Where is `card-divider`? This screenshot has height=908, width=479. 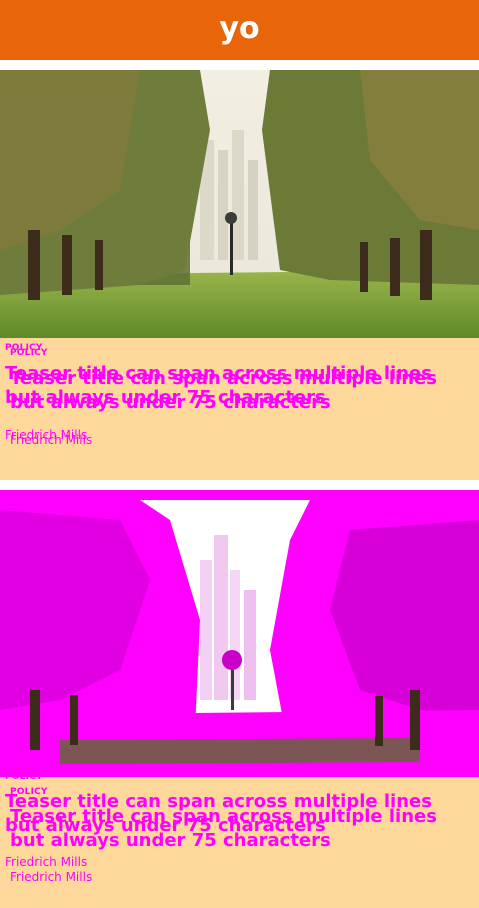 card-divider is located at coordinates (239, 485).